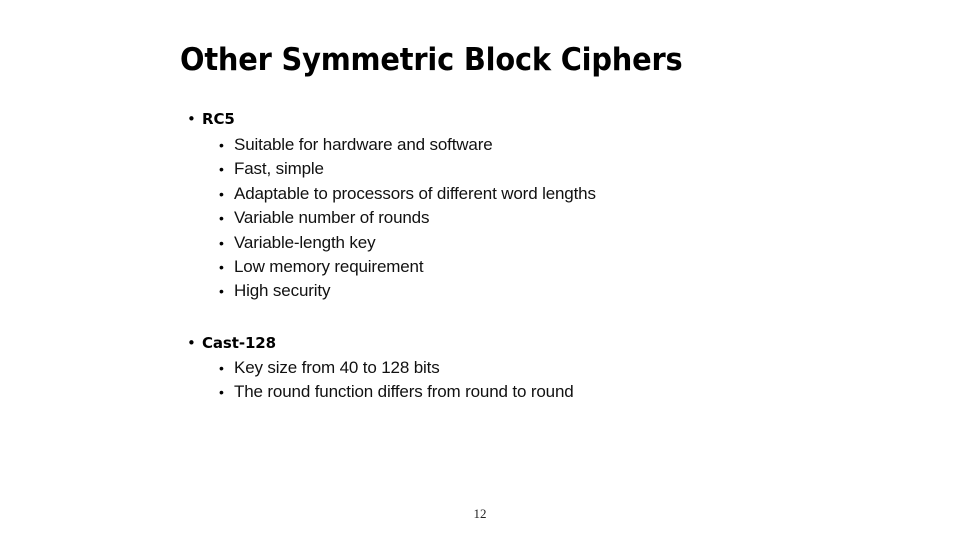 Image resolution: width=960 pixels, height=540 pixels. I want to click on list-item: • Fast, simple, so click(480, 169).